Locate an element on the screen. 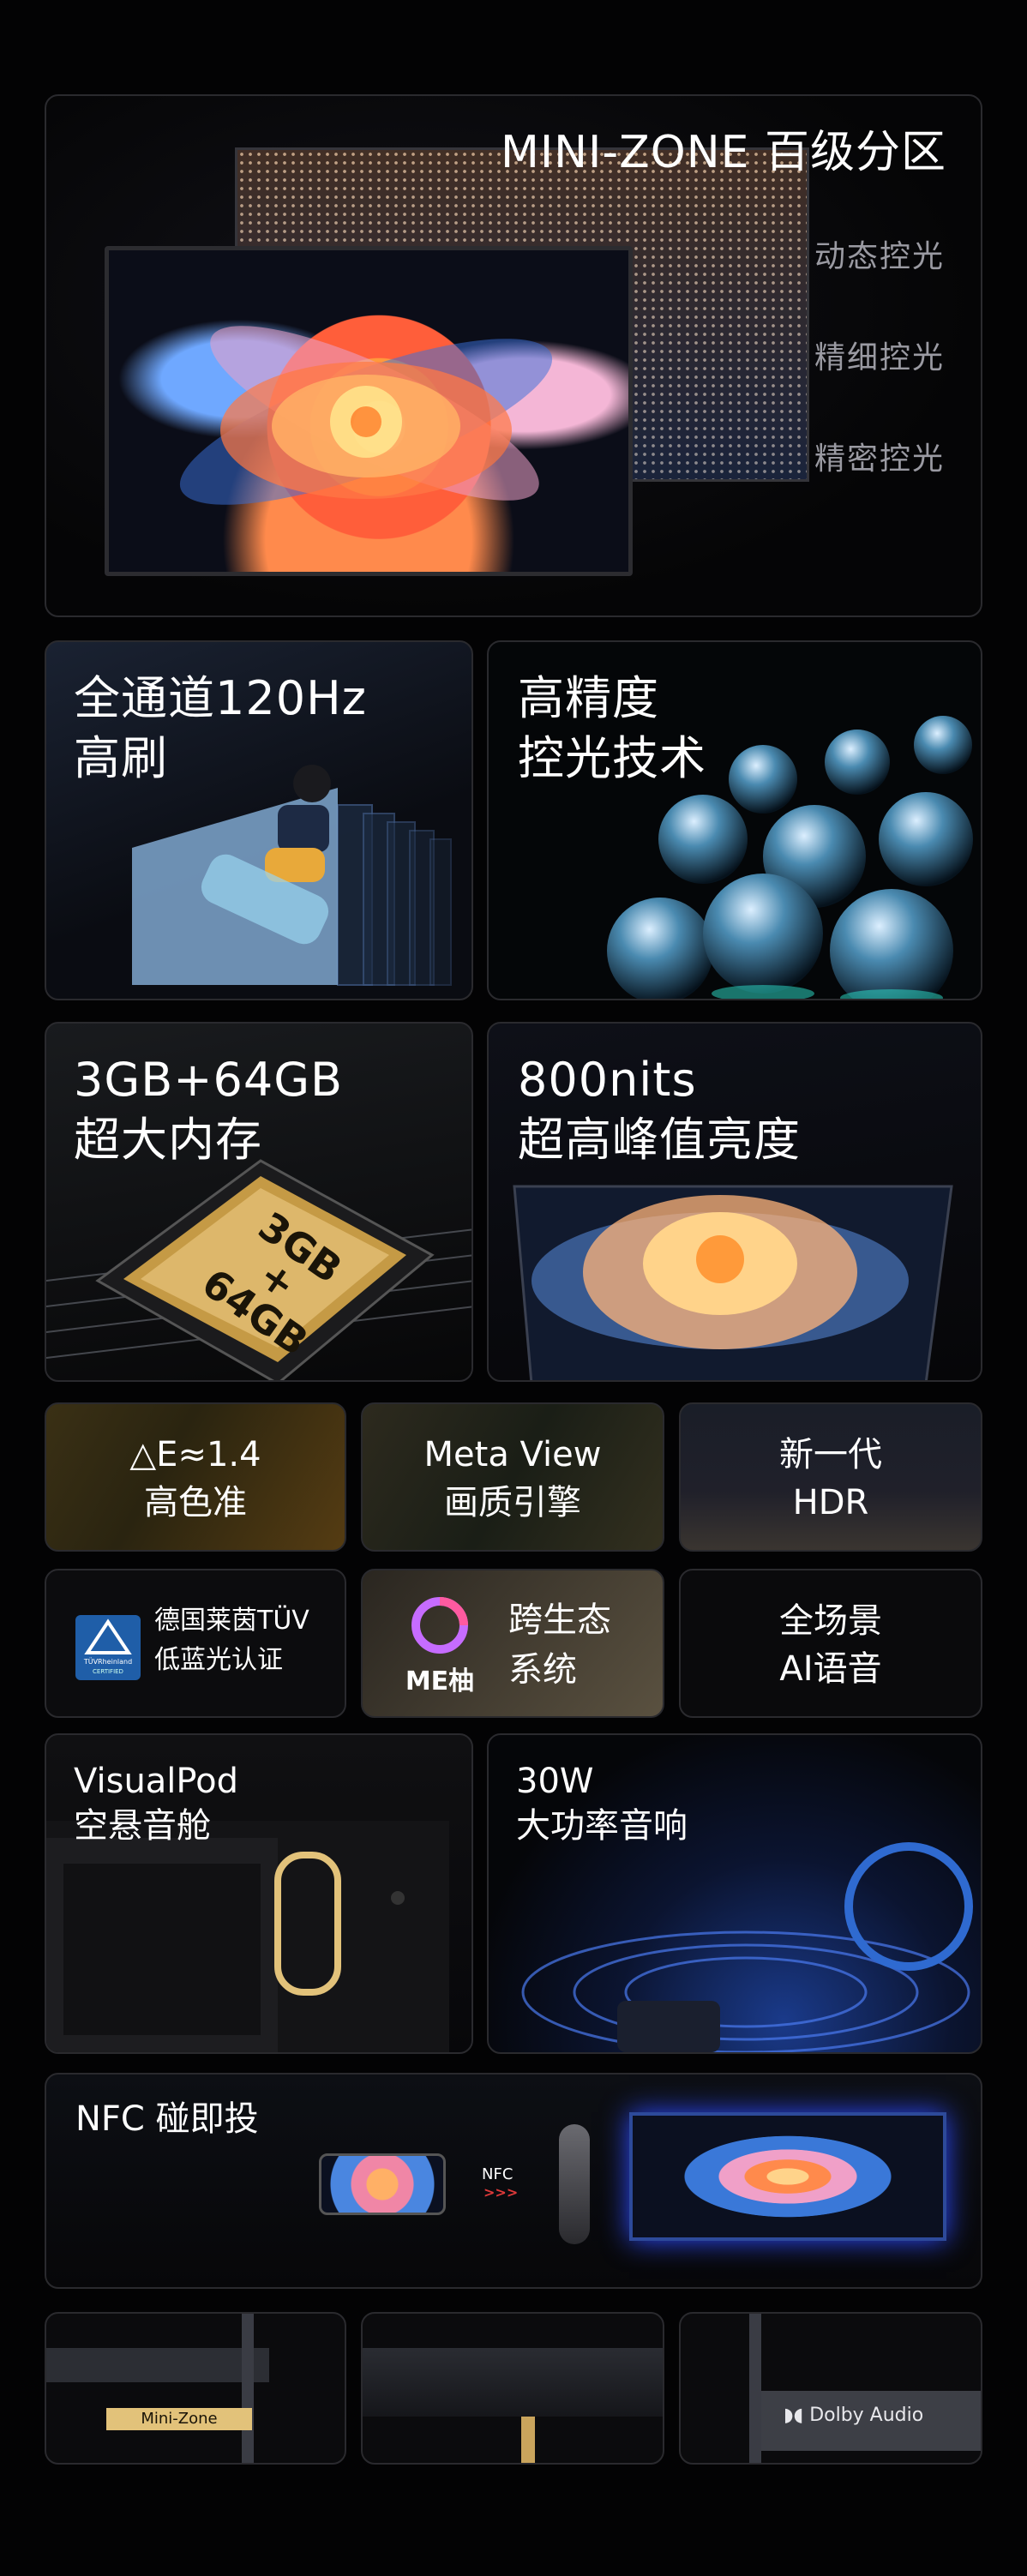  me-logo-icon is located at coordinates (440, 1625).